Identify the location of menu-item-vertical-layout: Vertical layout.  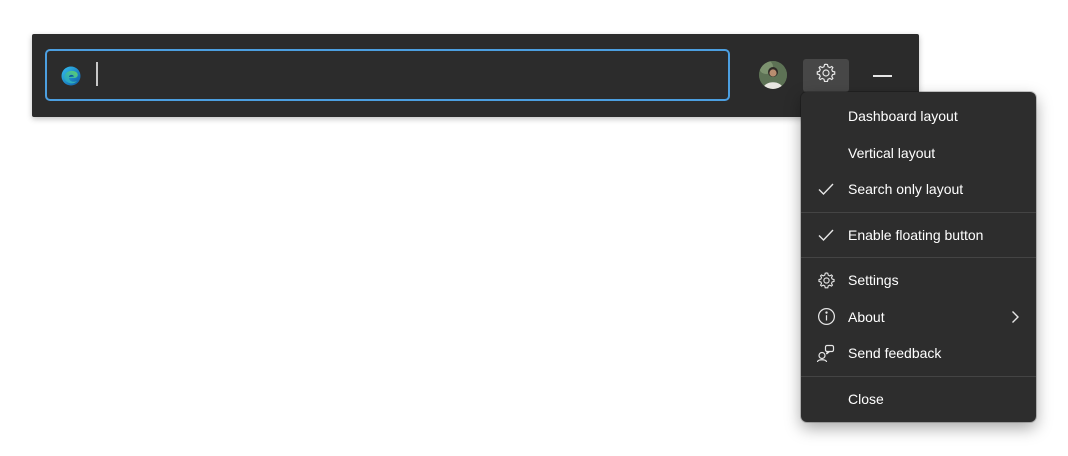
(918, 153).